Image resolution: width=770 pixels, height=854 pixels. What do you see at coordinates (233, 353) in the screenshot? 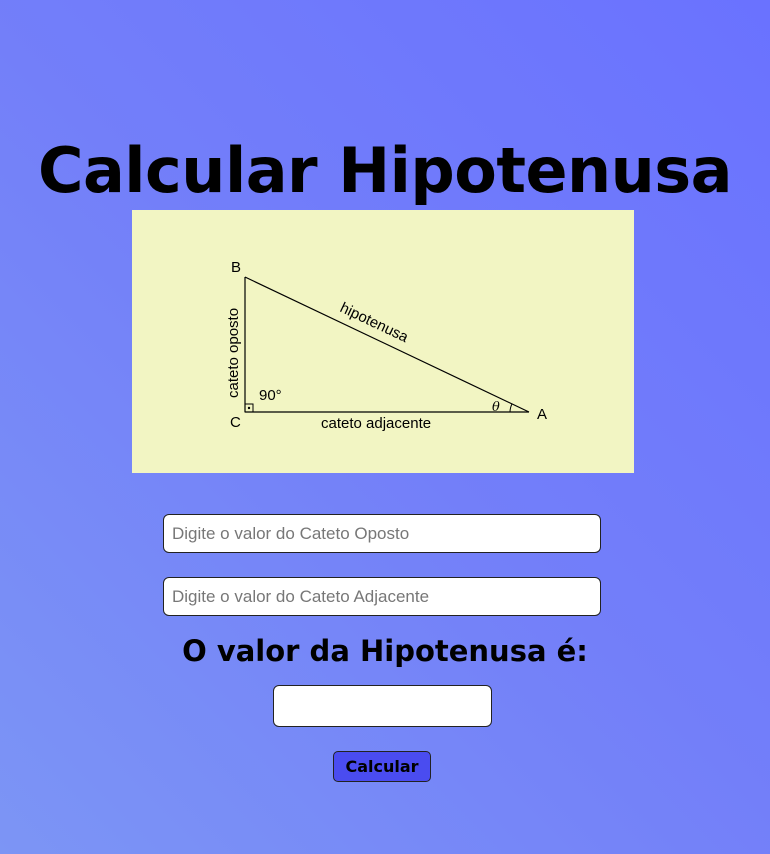
I see `opposite-side-label: cateto oposto` at bounding box center [233, 353].